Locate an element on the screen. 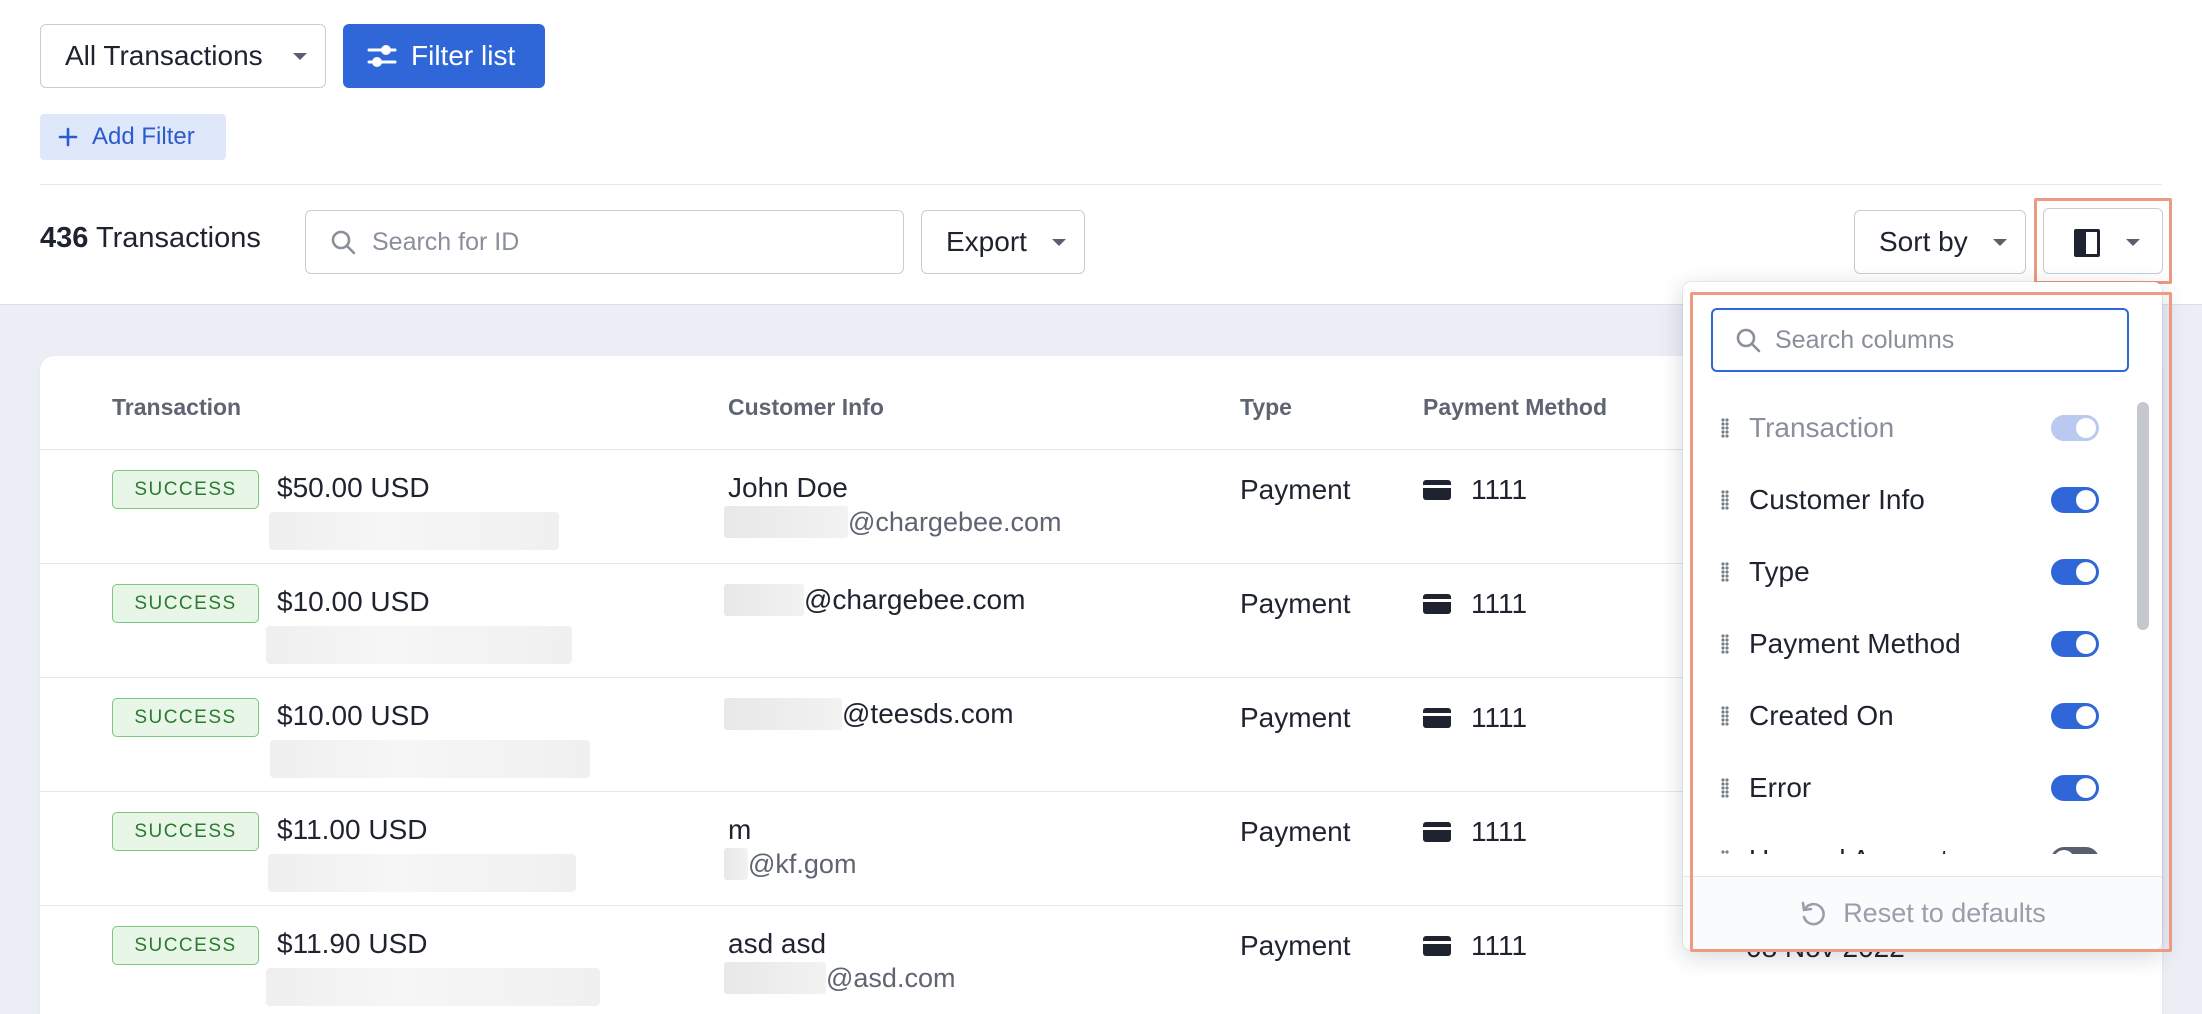 Image resolution: width=2202 pixels, height=1014 pixels. header-transaction: Transaction is located at coordinates (176, 407).